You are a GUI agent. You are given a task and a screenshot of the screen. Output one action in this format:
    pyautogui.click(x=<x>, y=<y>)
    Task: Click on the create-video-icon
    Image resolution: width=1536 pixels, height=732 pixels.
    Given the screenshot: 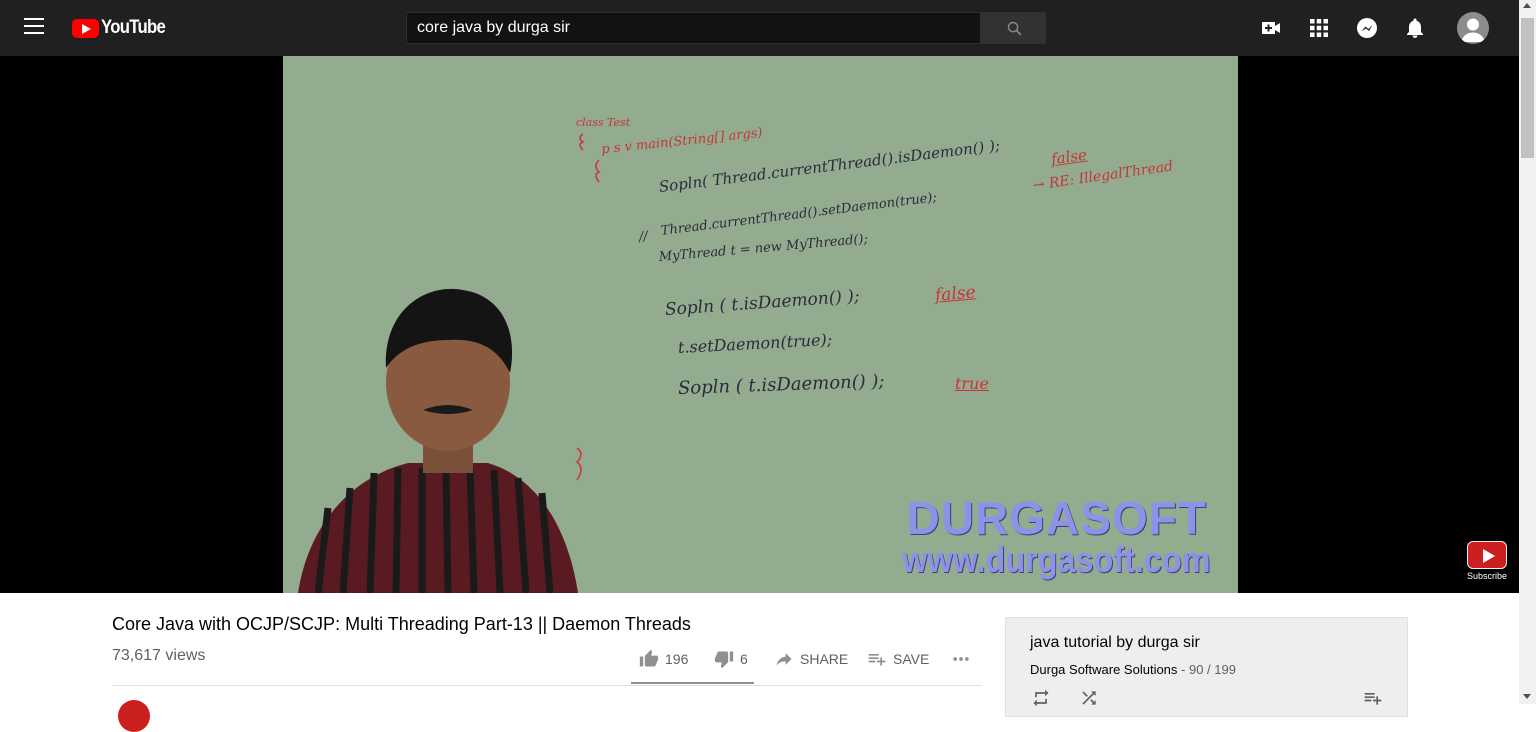 What is the action you would take?
    pyautogui.click(x=1271, y=28)
    